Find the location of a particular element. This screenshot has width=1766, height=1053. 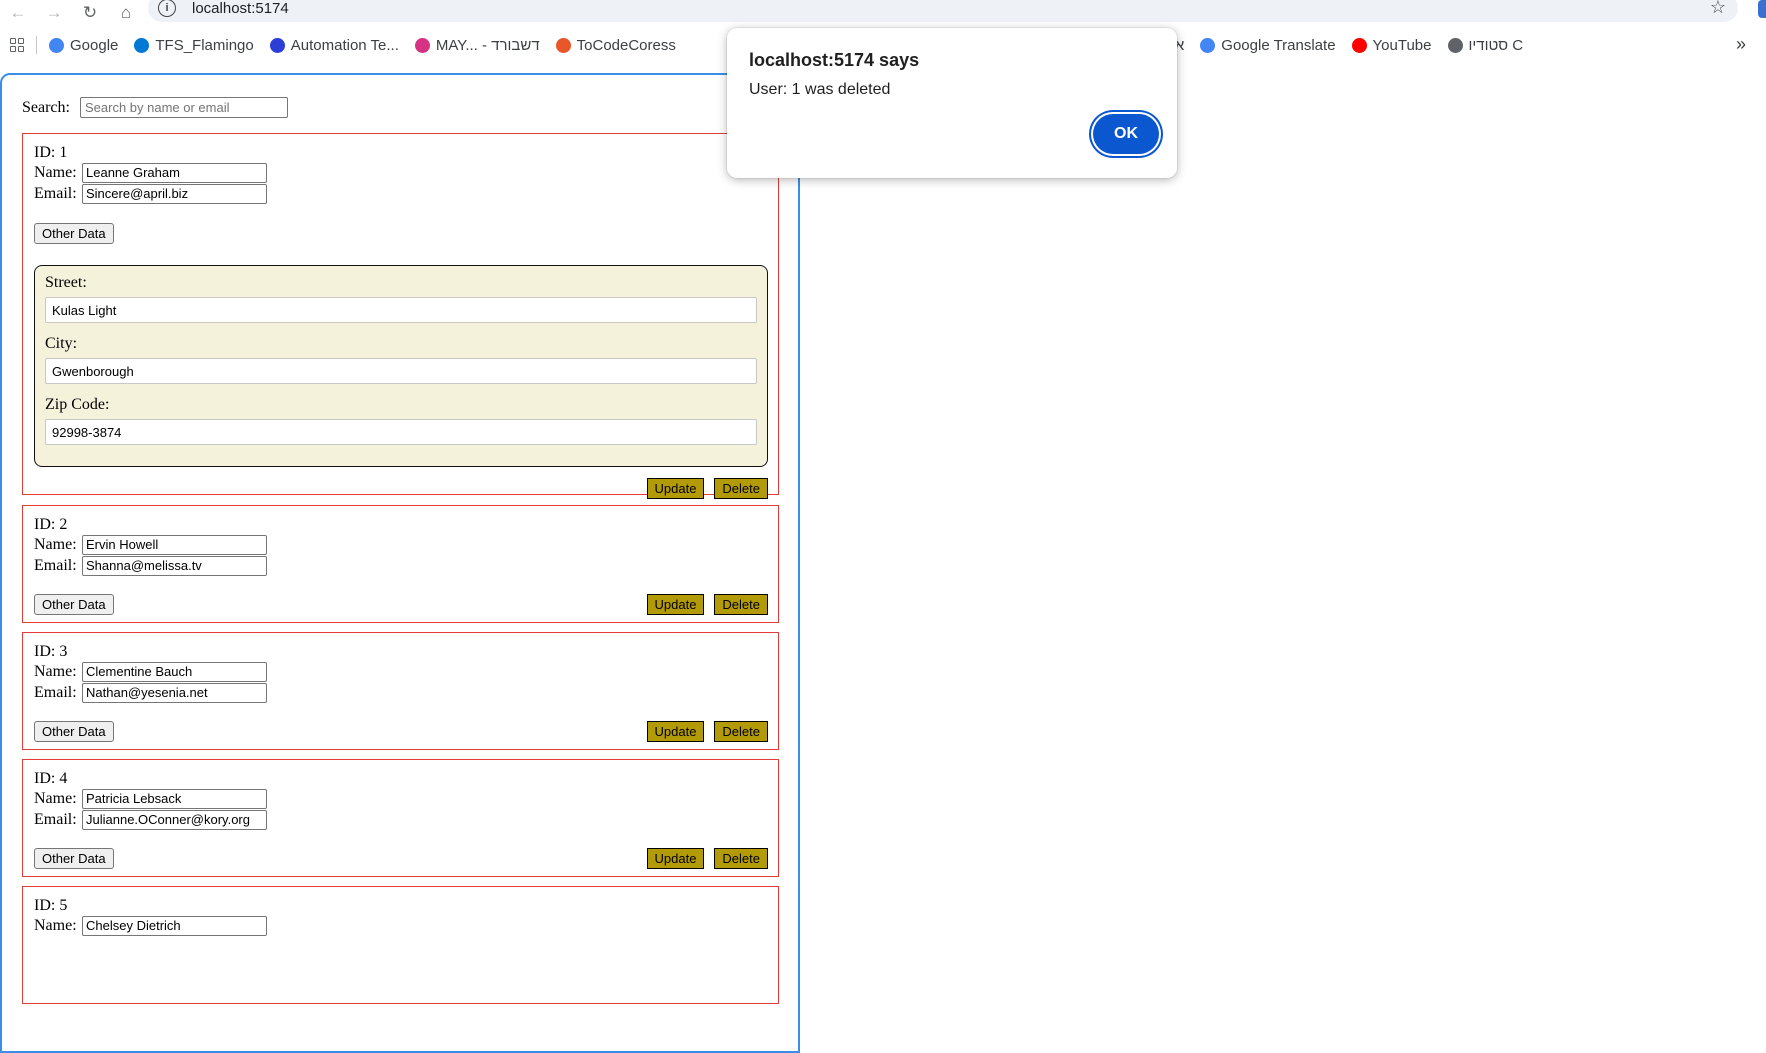

dialog-ok-button: OK is located at coordinates (1126, 134).